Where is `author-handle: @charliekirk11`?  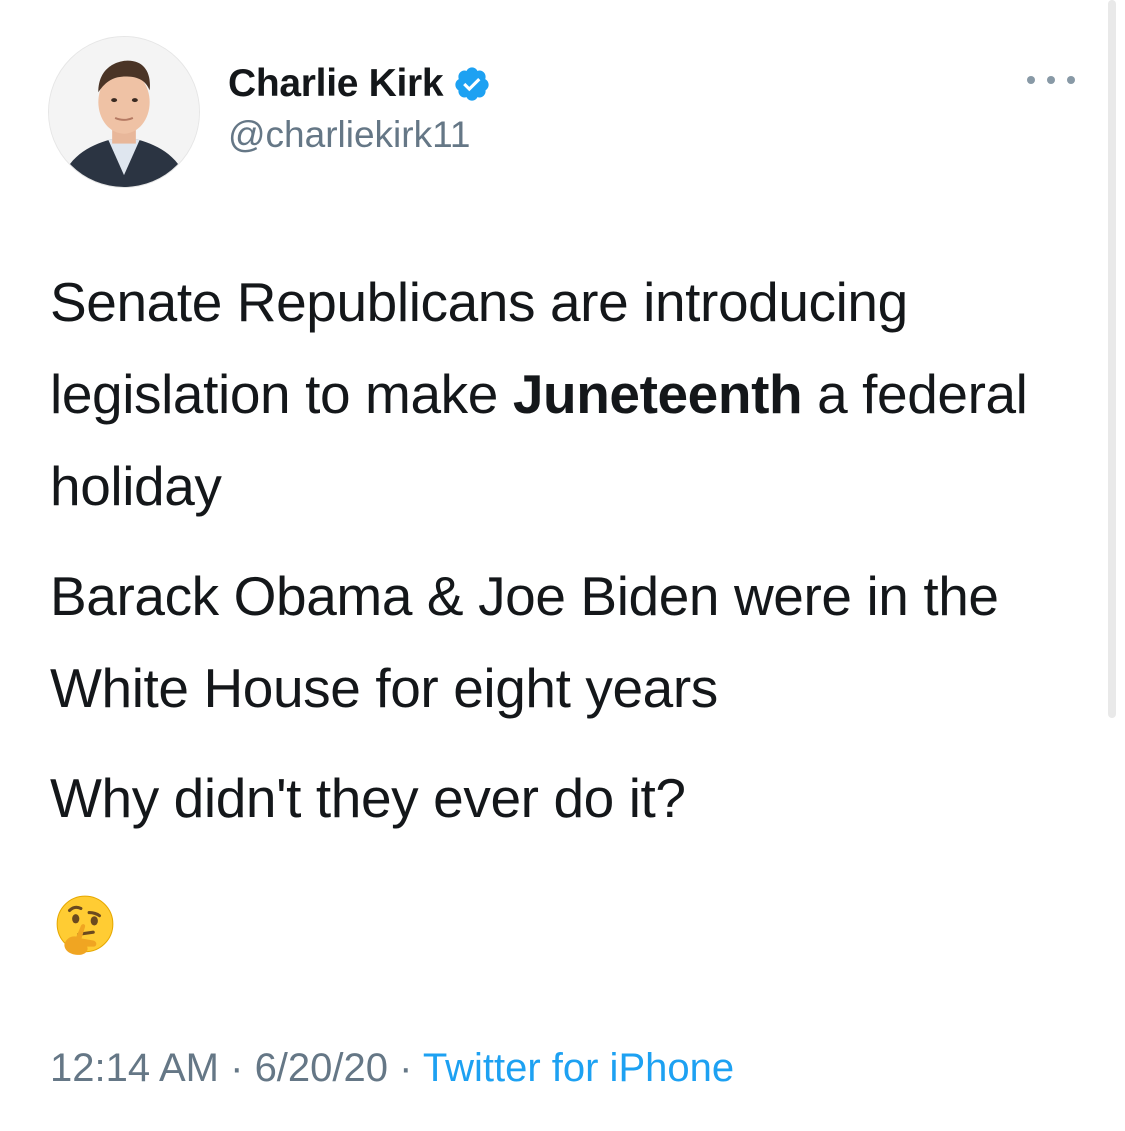
author-handle: @charliekirk11 is located at coordinates (349, 135).